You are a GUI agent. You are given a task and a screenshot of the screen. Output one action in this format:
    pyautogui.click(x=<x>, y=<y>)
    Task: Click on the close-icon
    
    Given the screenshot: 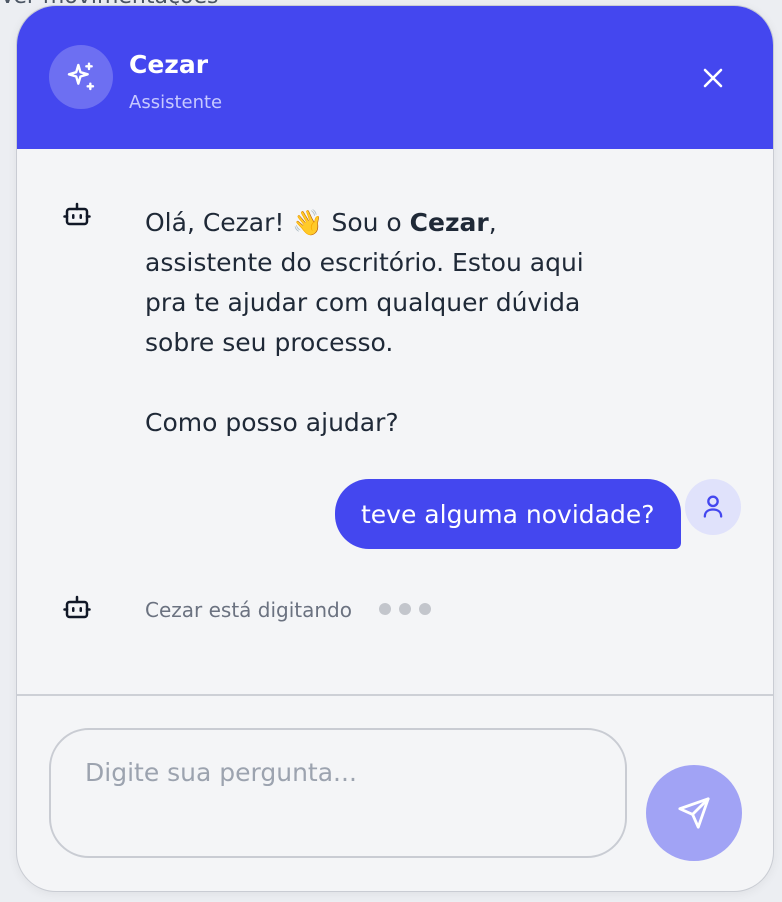 What is the action you would take?
    pyautogui.click(x=713, y=78)
    